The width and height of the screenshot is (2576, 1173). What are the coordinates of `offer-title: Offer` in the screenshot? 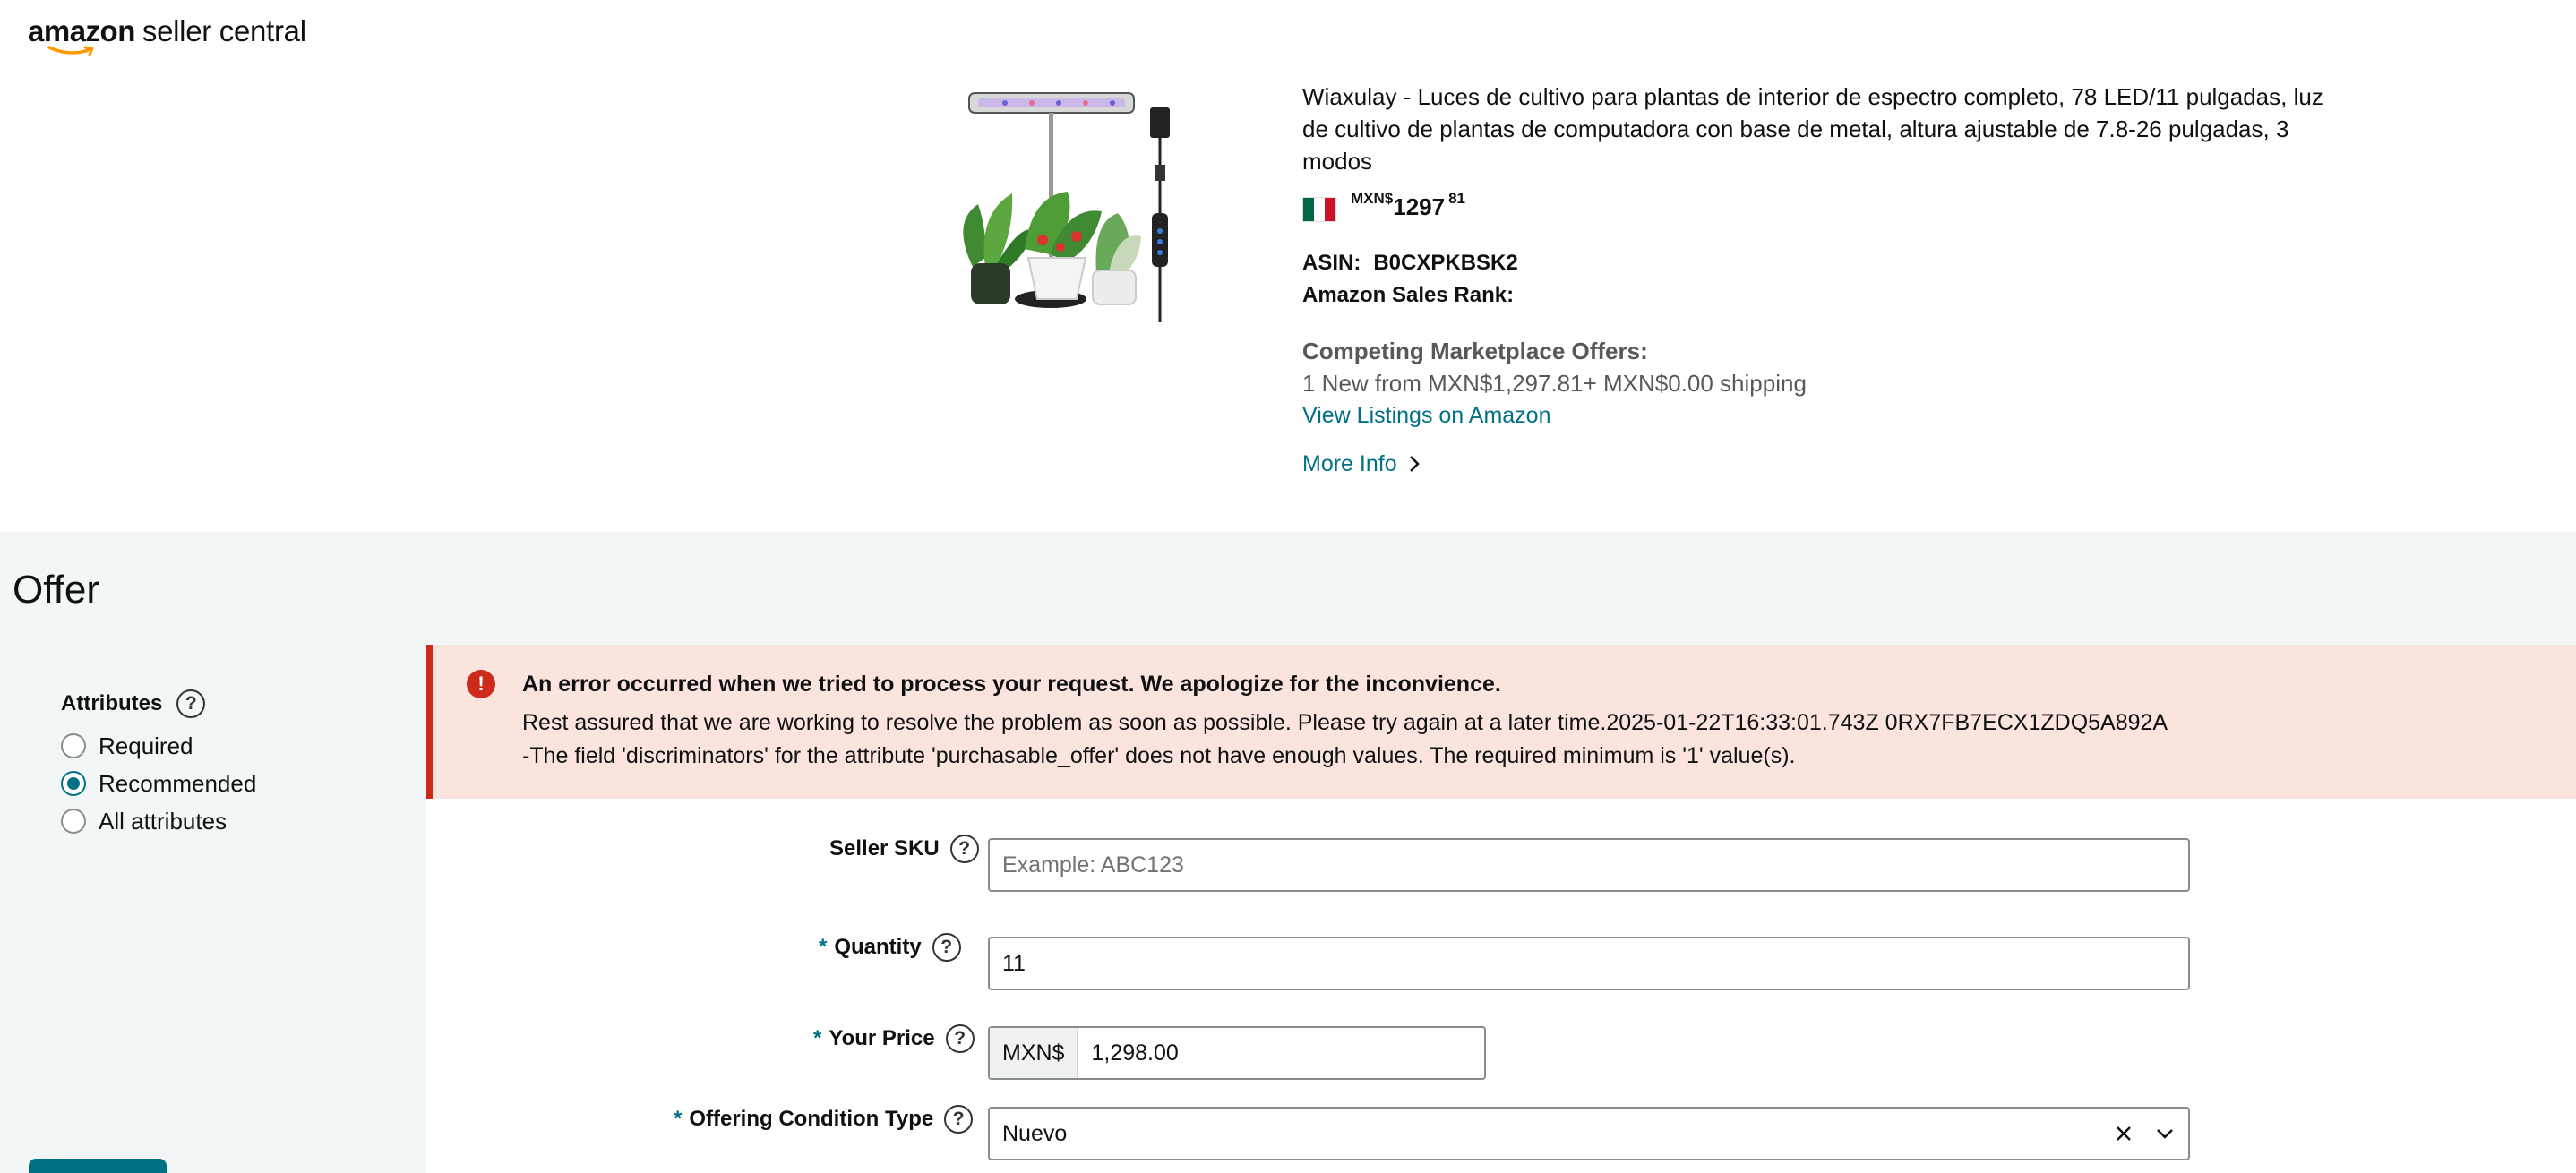 It's located at (56, 590).